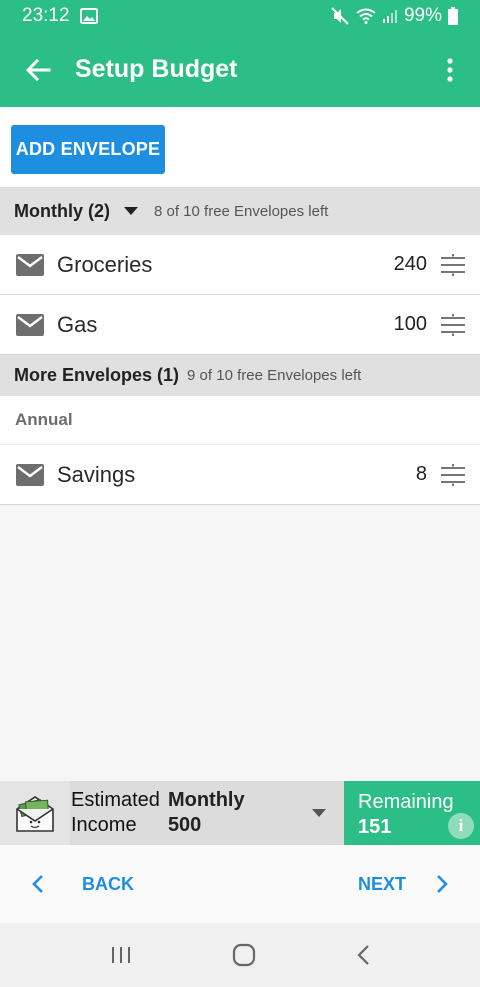 The width and height of the screenshot is (480, 987). What do you see at coordinates (105, 264) in the screenshot?
I see `envelope-name: Groceries` at bounding box center [105, 264].